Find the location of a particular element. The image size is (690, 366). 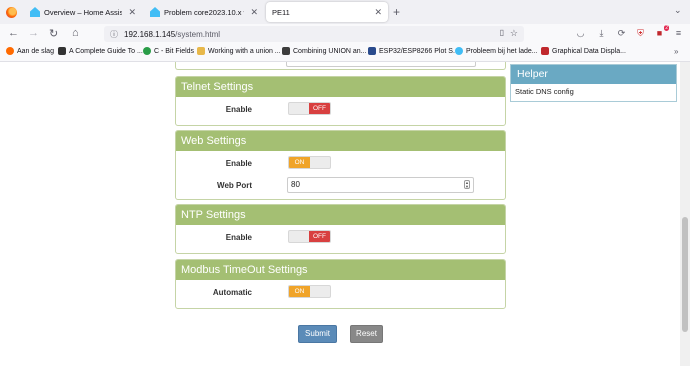

home-icon: ⌂ is located at coordinates (75, 33).